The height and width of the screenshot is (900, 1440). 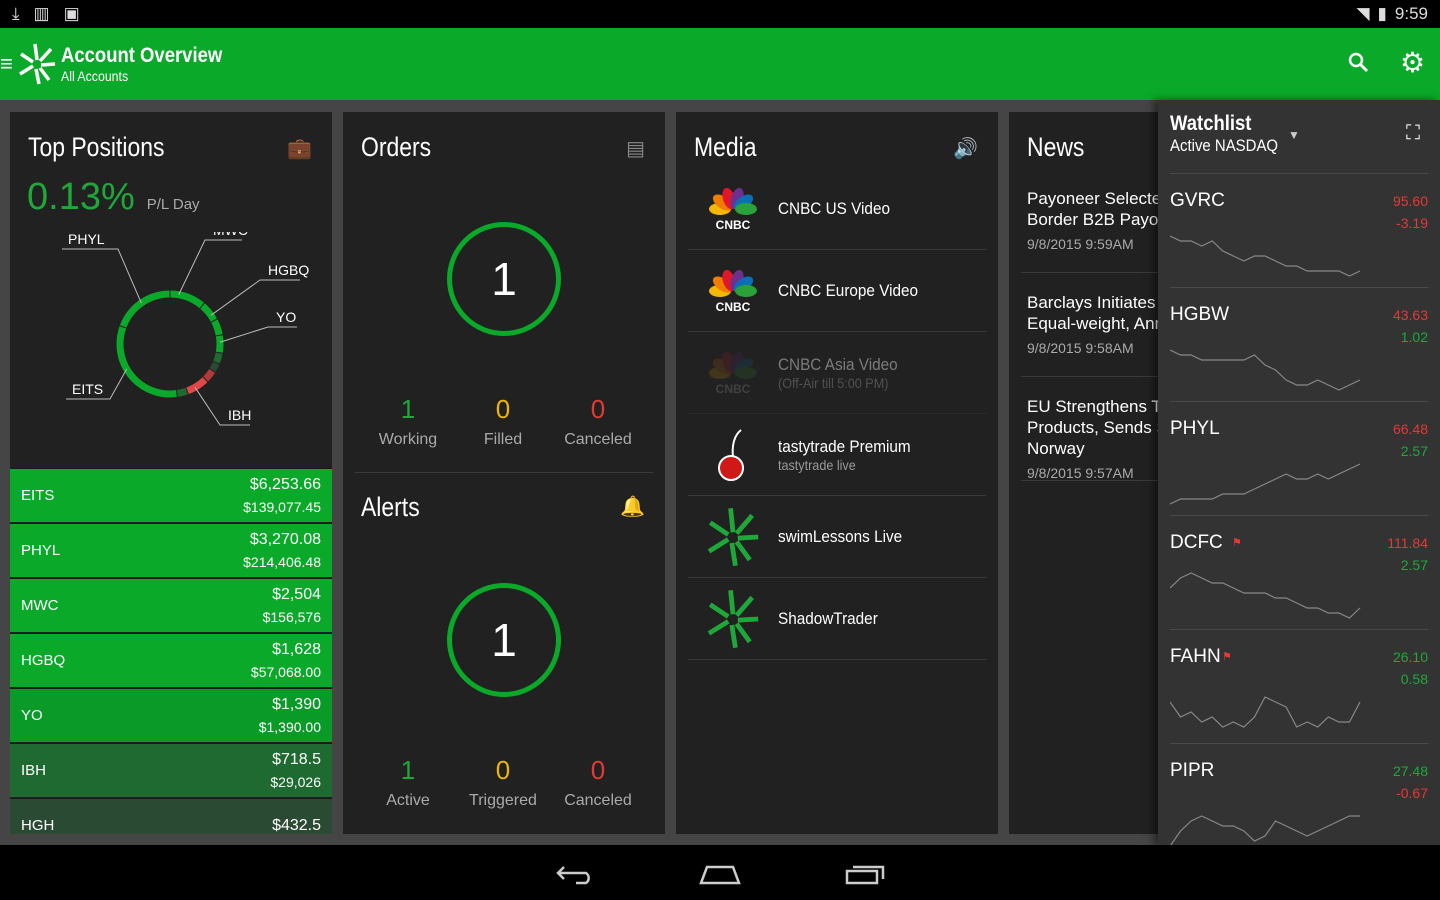 I want to click on position-row: YO $1,390 $1,390.00, so click(x=171, y=715).